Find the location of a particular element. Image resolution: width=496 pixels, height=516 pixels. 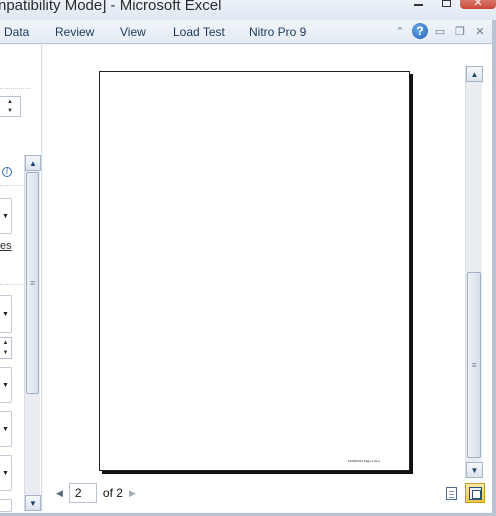

tab-nitro-pro: Nitro Pro 9 is located at coordinates (277, 32).